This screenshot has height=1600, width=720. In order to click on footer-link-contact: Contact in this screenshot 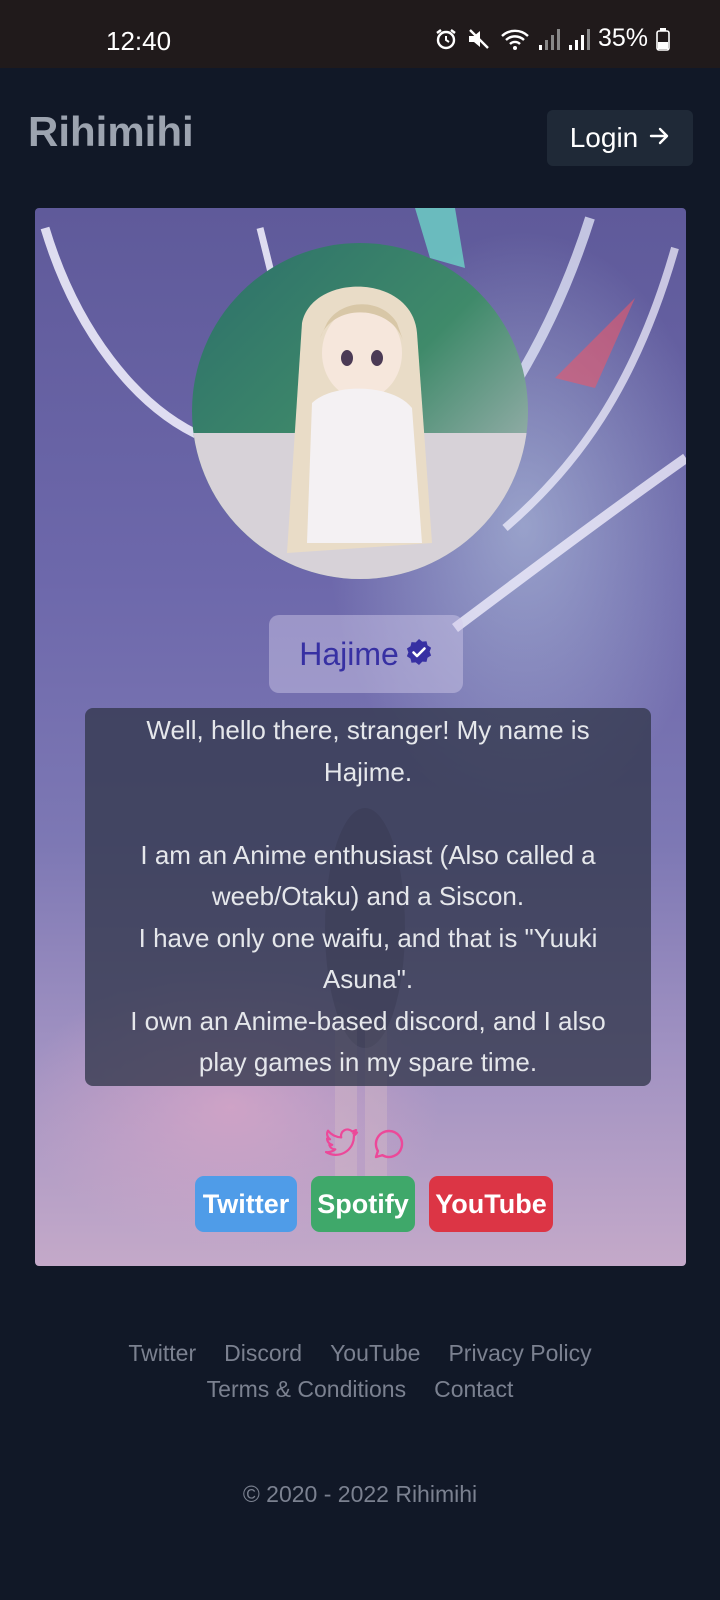, I will do `click(473, 1389)`.